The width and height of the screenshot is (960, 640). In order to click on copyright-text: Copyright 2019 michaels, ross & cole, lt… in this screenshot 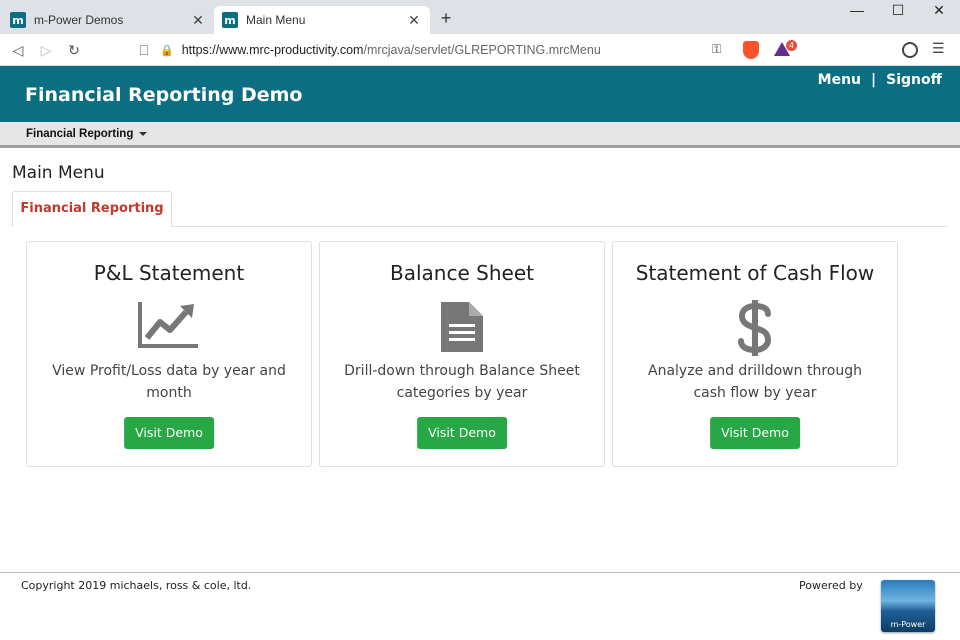, I will do `click(136, 585)`.